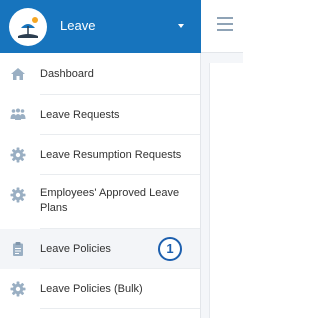  What do you see at coordinates (67, 74) in the screenshot?
I see `sidebar-item-label: Dashboard` at bounding box center [67, 74].